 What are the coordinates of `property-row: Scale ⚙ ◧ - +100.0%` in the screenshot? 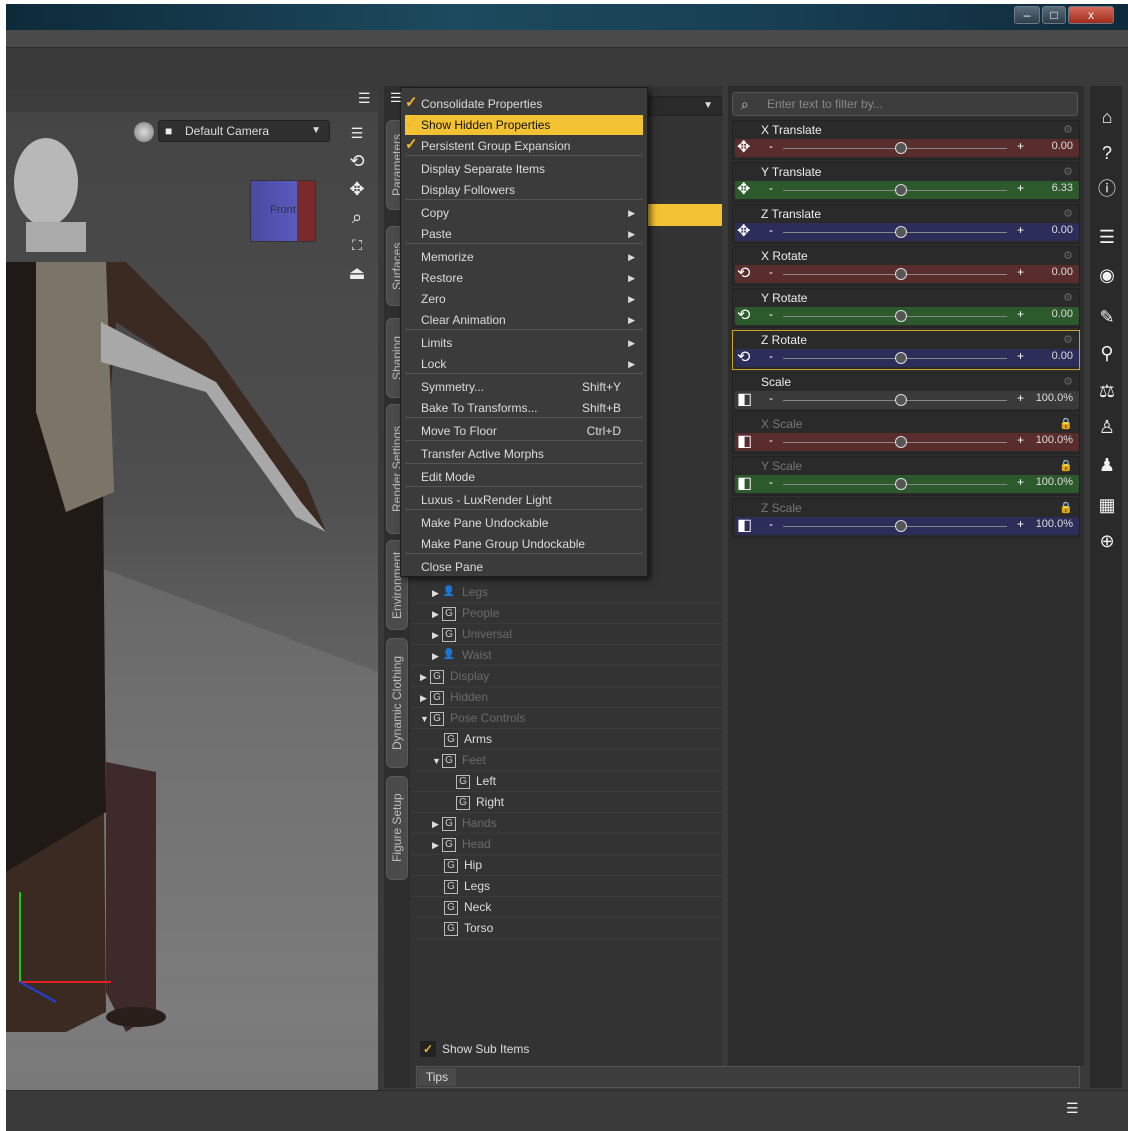 It's located at (906, 392).